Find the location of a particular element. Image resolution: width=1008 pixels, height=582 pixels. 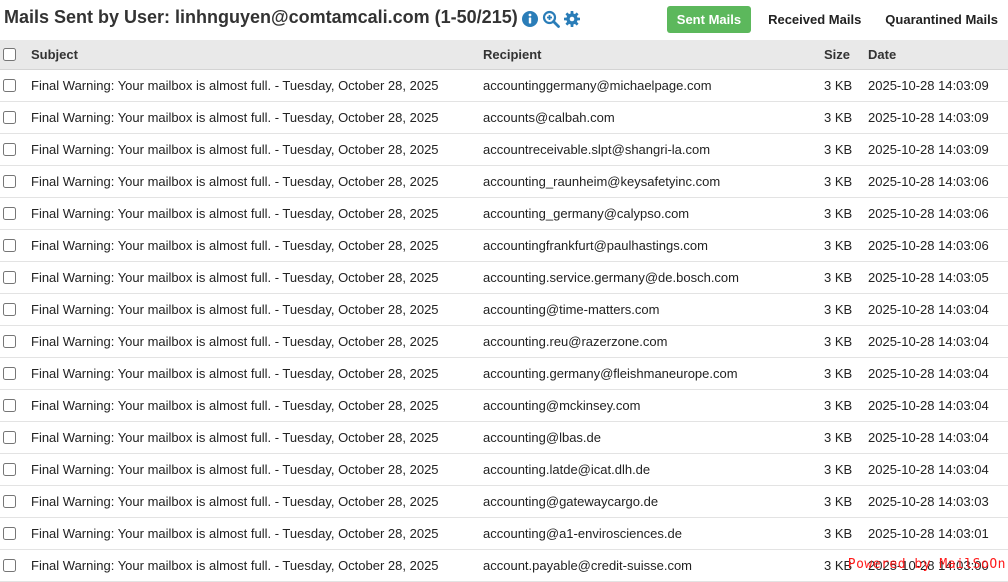

row-date: 2025-10-28 14:03:03 is located at coordinates (938, 501).